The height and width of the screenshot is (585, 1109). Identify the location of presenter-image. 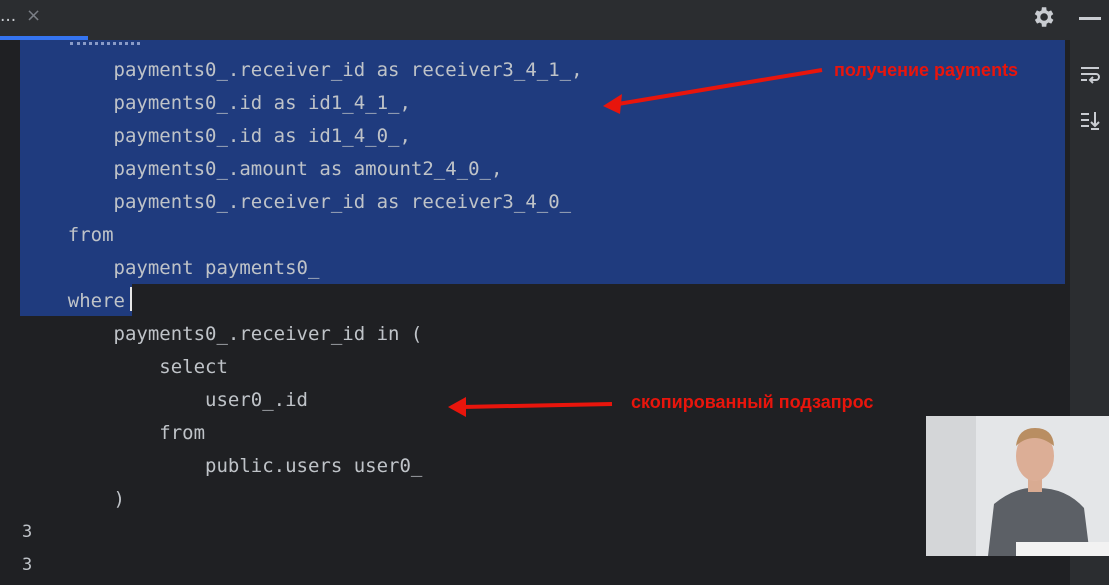
(1017, 486).